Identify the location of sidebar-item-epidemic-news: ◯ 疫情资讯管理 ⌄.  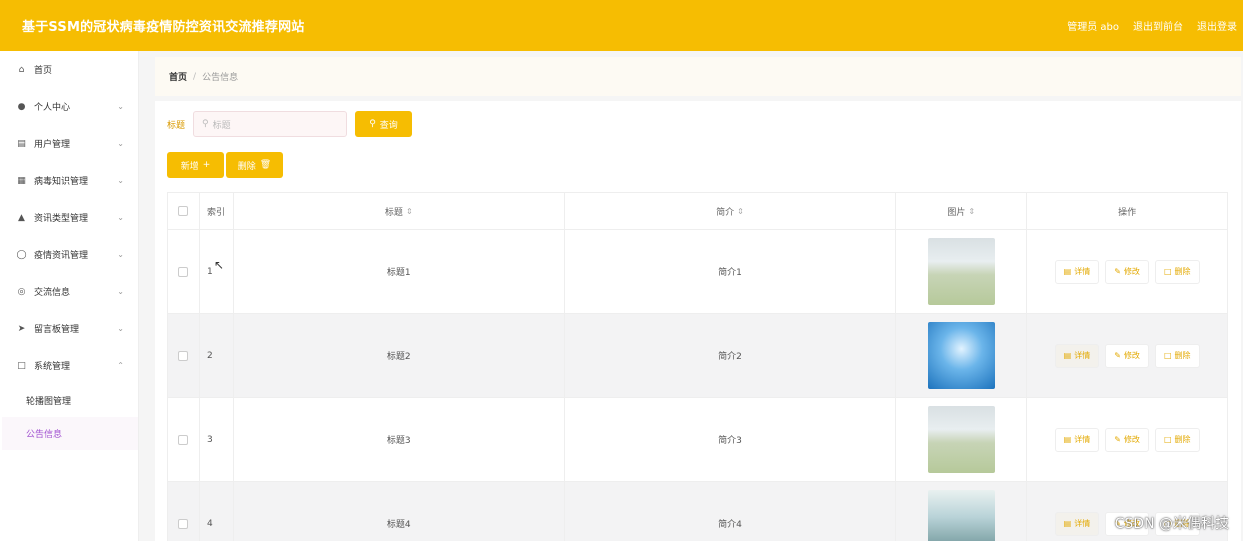
(70, 254).